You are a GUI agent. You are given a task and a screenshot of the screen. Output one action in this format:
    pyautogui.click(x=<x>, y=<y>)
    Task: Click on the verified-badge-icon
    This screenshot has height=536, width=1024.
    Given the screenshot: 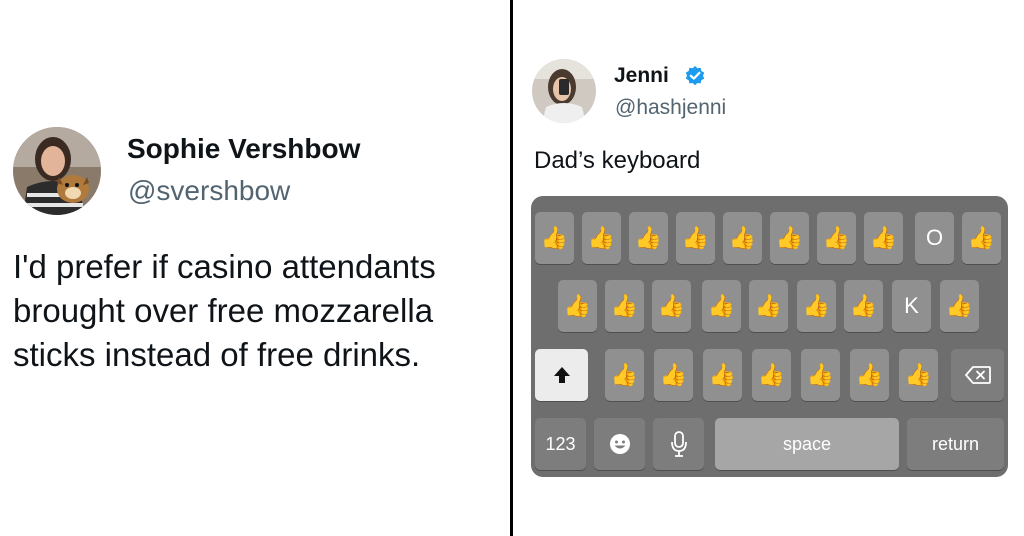 What is the action you would take?
    pyautogui.click(x=695, y=76)
    